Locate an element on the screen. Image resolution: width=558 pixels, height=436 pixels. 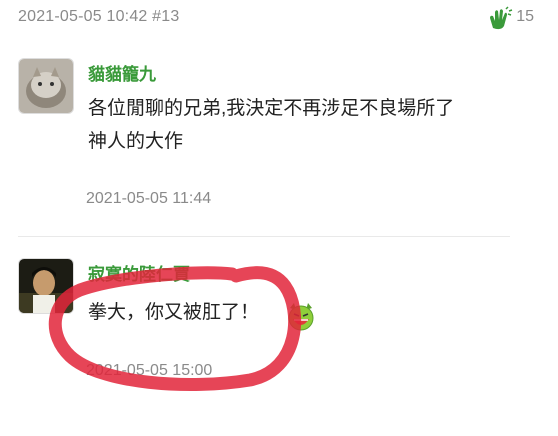
comment-line: 拳大，你又被肛了！ is located at coordinates (174, 312).